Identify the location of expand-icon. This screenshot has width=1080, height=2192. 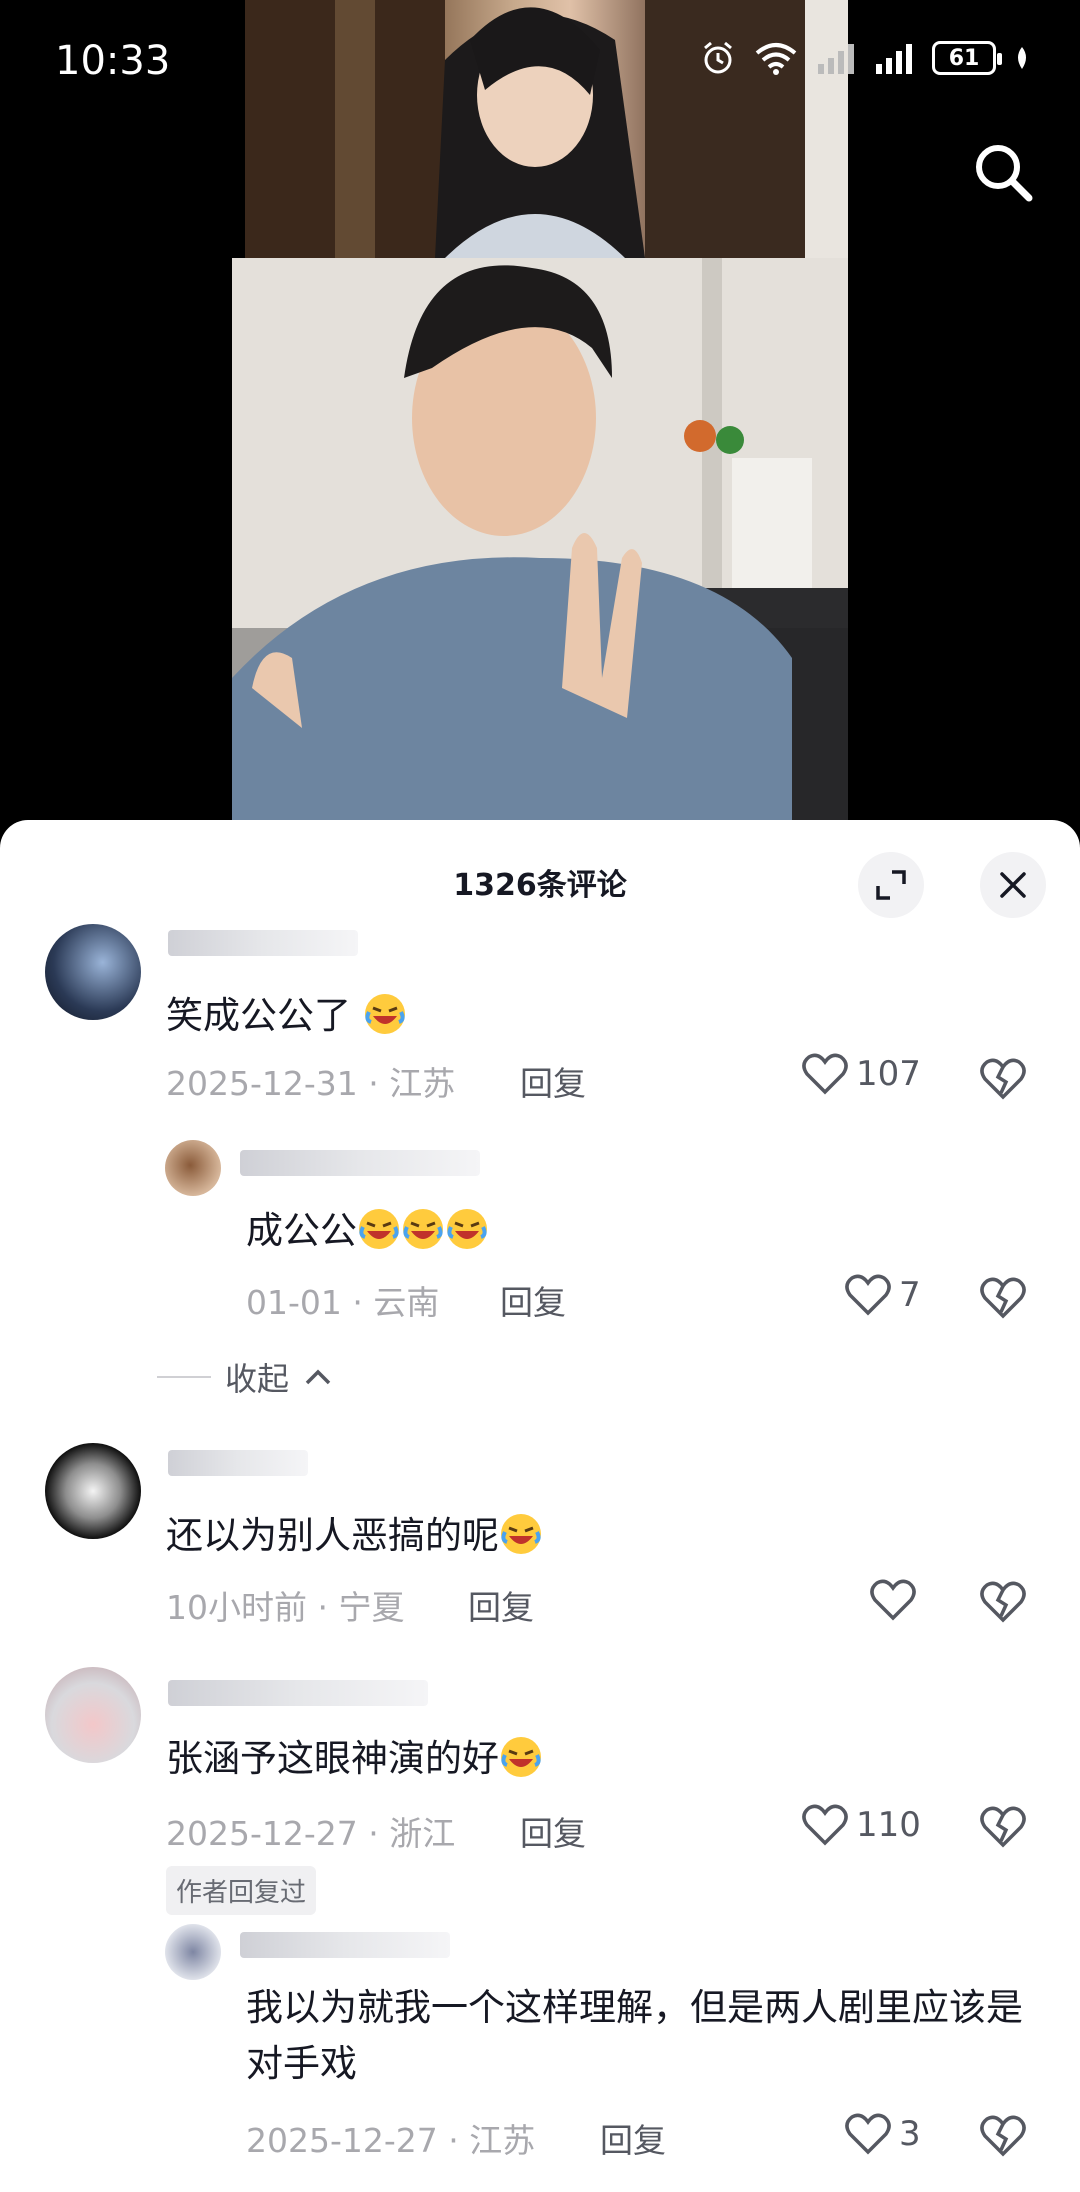
(891, 885).